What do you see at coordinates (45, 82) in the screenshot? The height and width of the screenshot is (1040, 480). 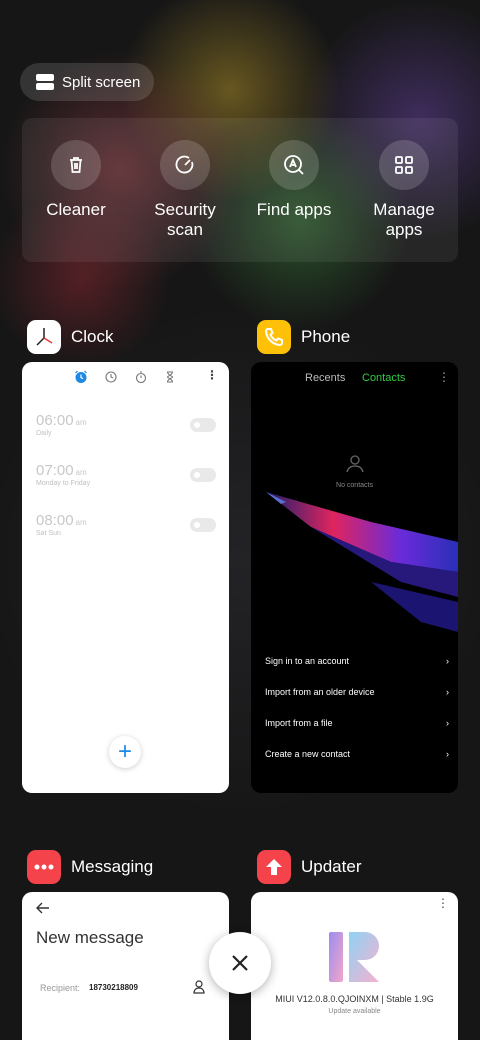 I see `split-screen-icon` at bounding box center [45, 82].